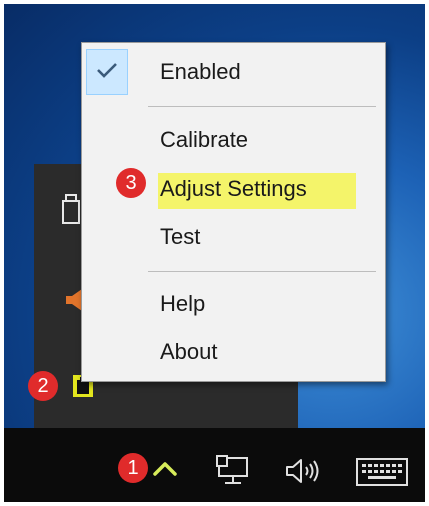 This screenshot has height=506, width=429. Describe the element at coordinates (234, 471) in the screenshot. I see `network-icon` at that location.